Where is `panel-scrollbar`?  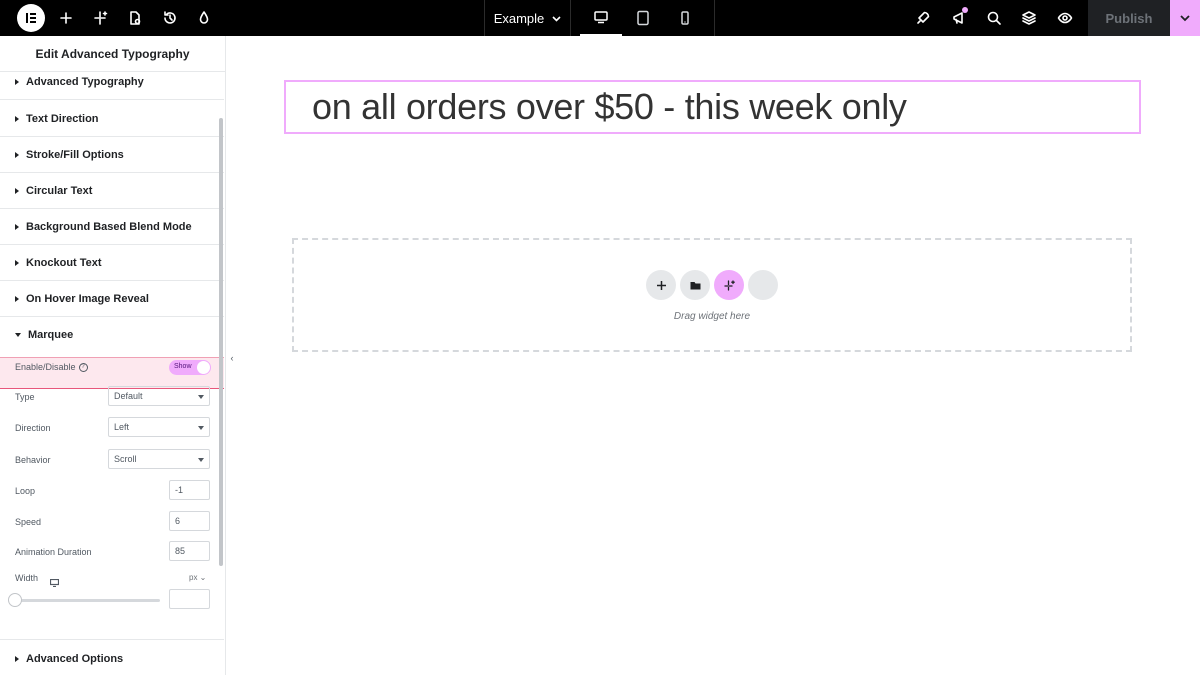 panel-scrollbar is located at coordinates (221, 342).